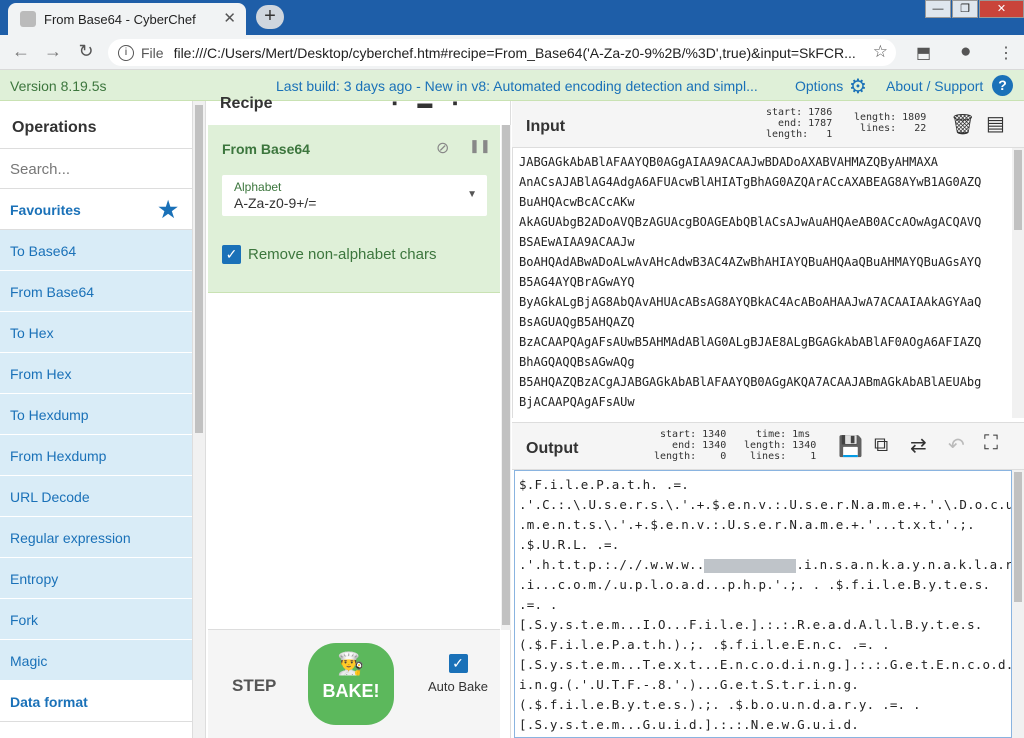 This screenshot has height=738, width=1024. I want to click on minimize-button: —, so click(938, 9).